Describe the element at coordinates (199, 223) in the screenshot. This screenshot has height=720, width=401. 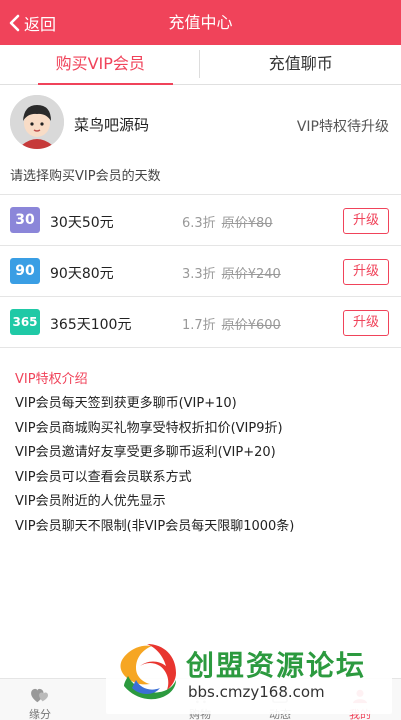
I see `discount-rate: 6.3折` at that location.